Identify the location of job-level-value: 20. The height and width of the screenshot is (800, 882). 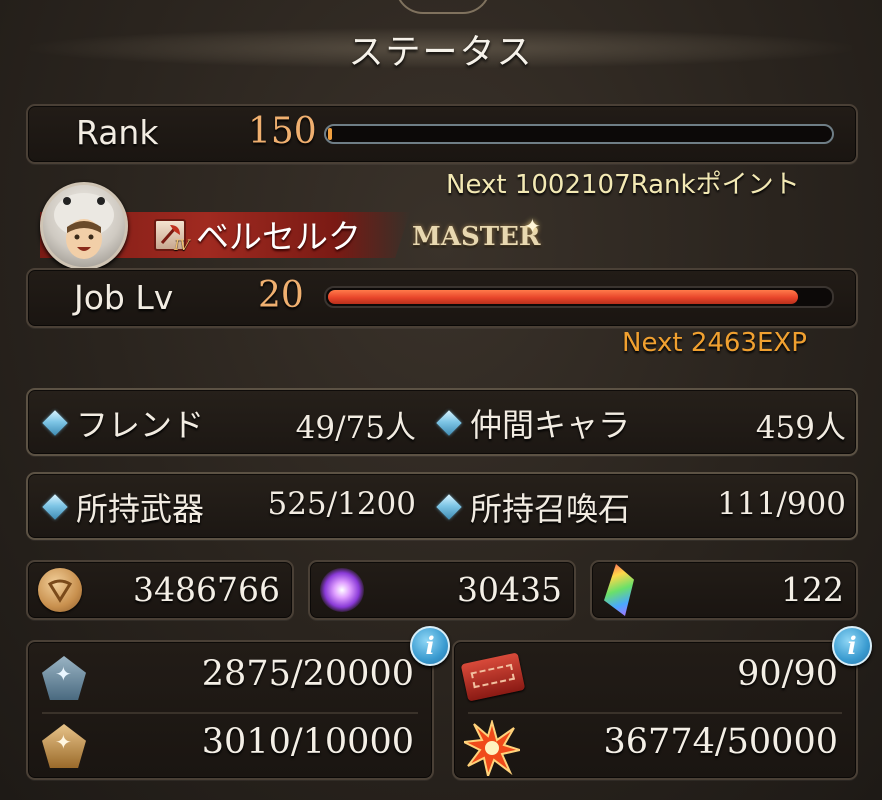
(281, 295).